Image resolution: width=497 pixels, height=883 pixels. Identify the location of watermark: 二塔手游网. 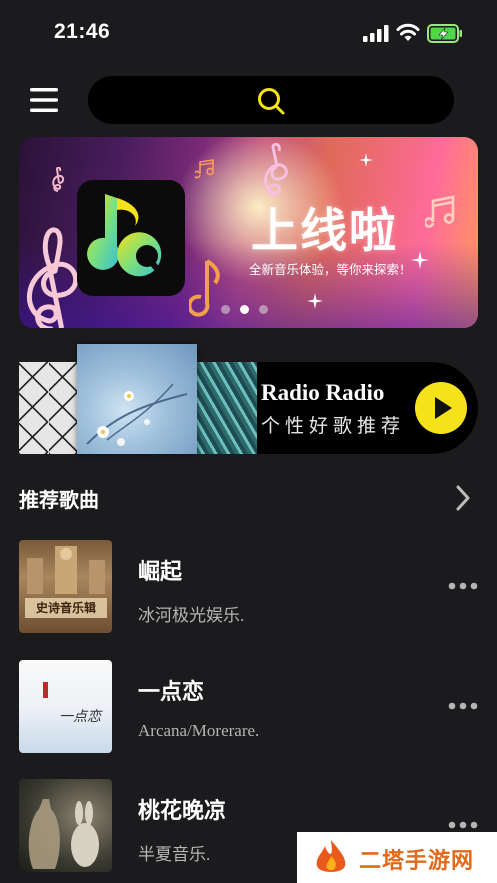
(397, 857).